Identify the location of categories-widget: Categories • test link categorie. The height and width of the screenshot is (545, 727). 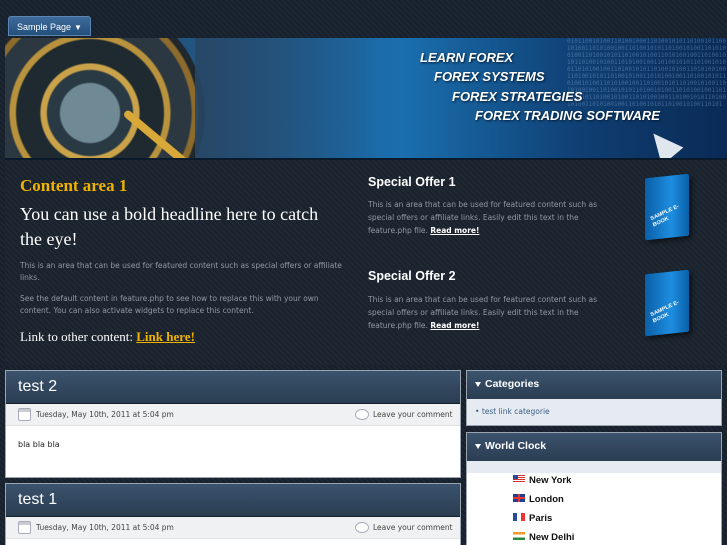
(594, 398).